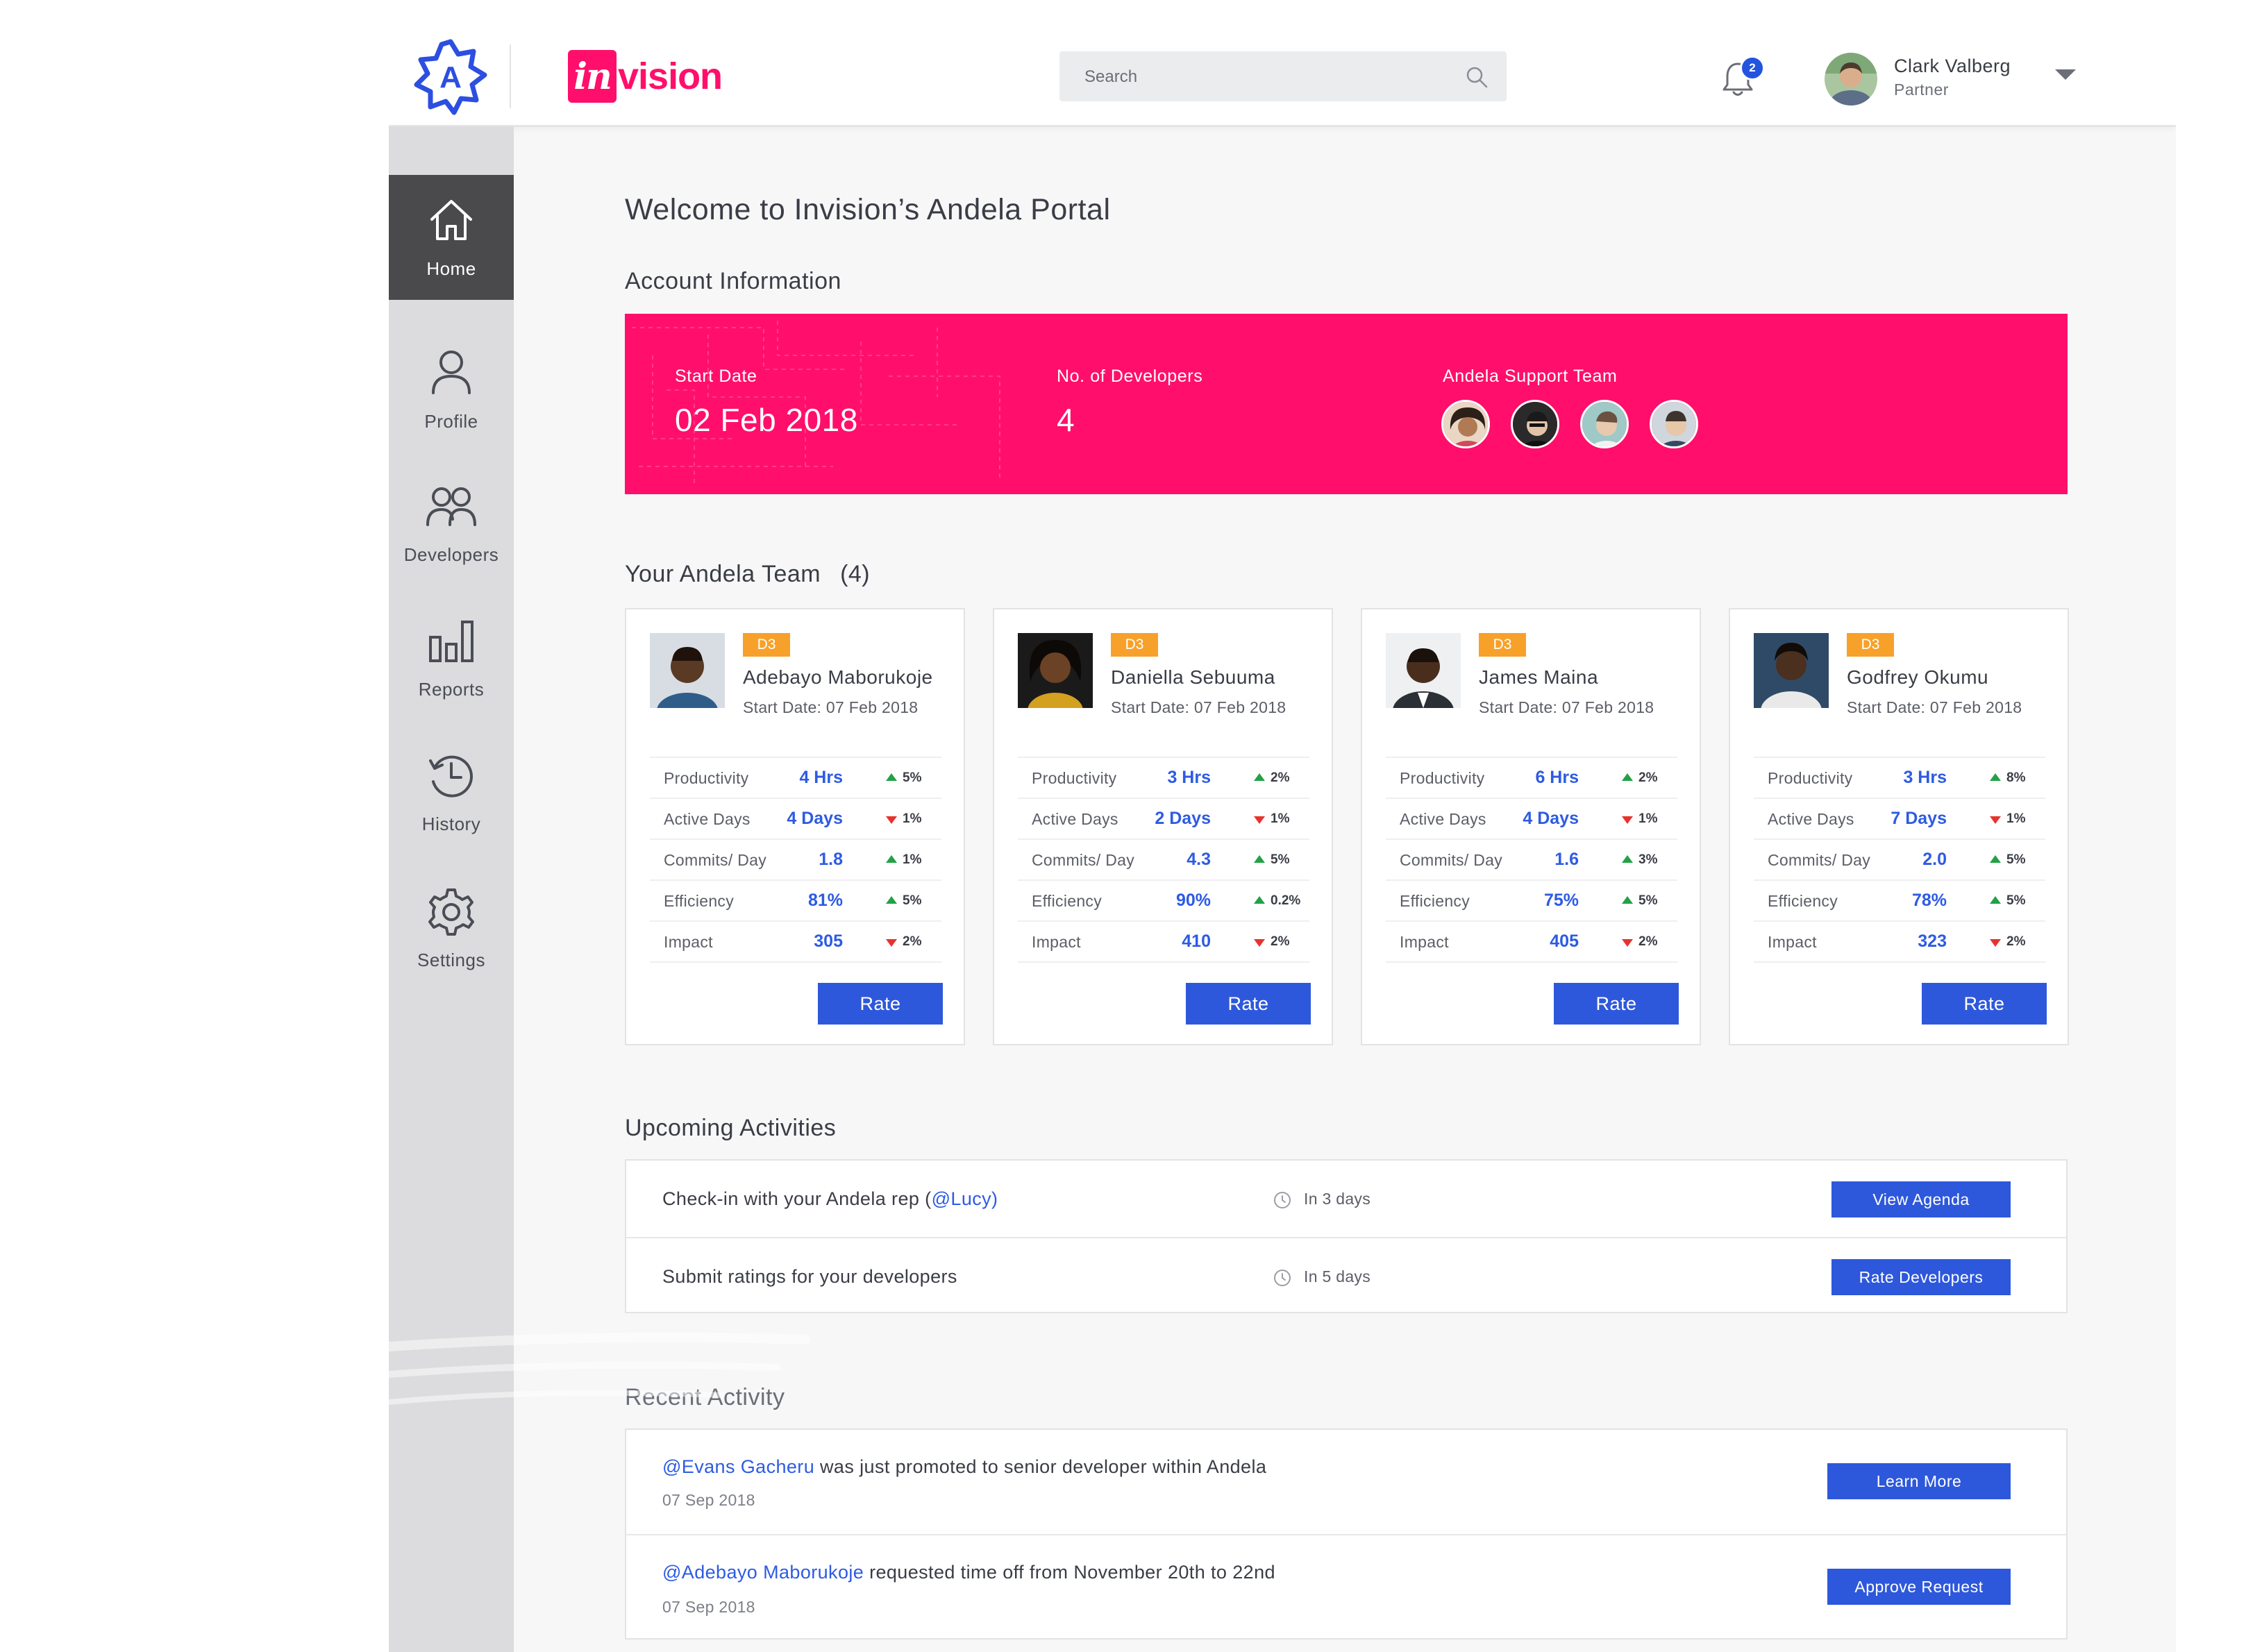 This screenshot has width=2255, height=1652. I want to click on metric-row: Commits/ Day 4.3 5%, so click(1164, 858).